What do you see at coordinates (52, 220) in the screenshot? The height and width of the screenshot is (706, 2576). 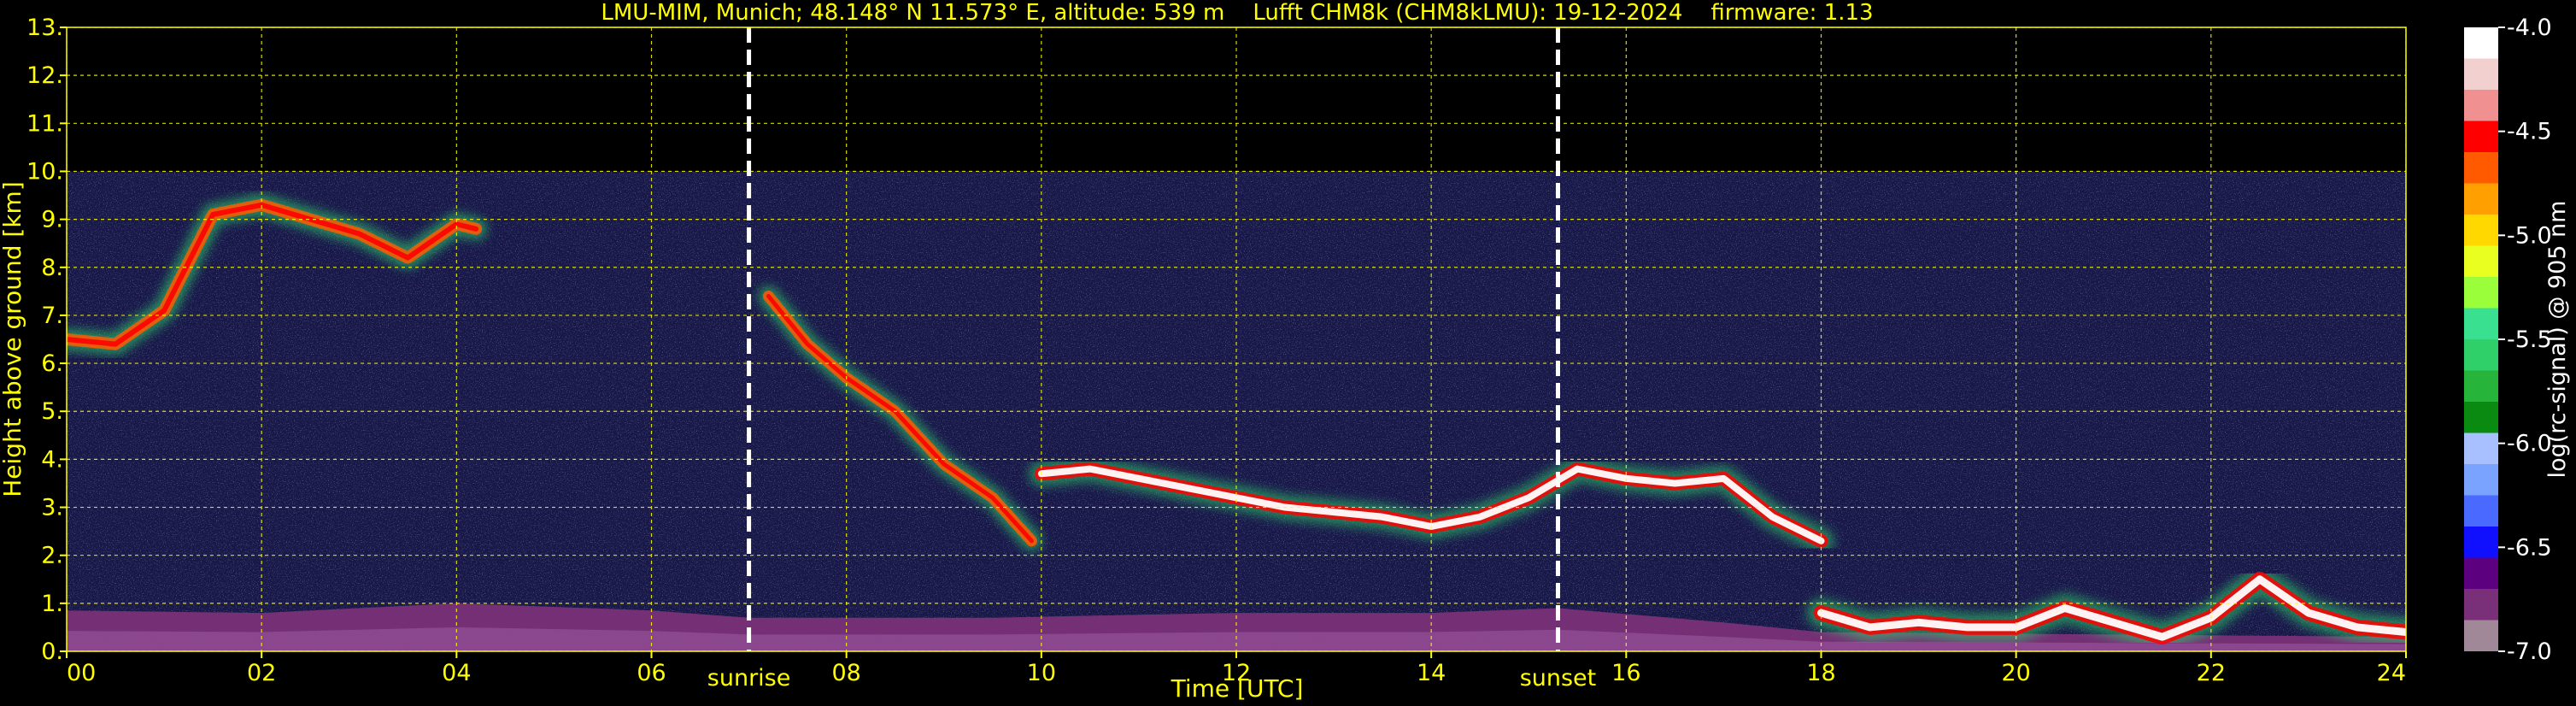 I see `y-tick-label: 9.` at bounding box center [52, 220].